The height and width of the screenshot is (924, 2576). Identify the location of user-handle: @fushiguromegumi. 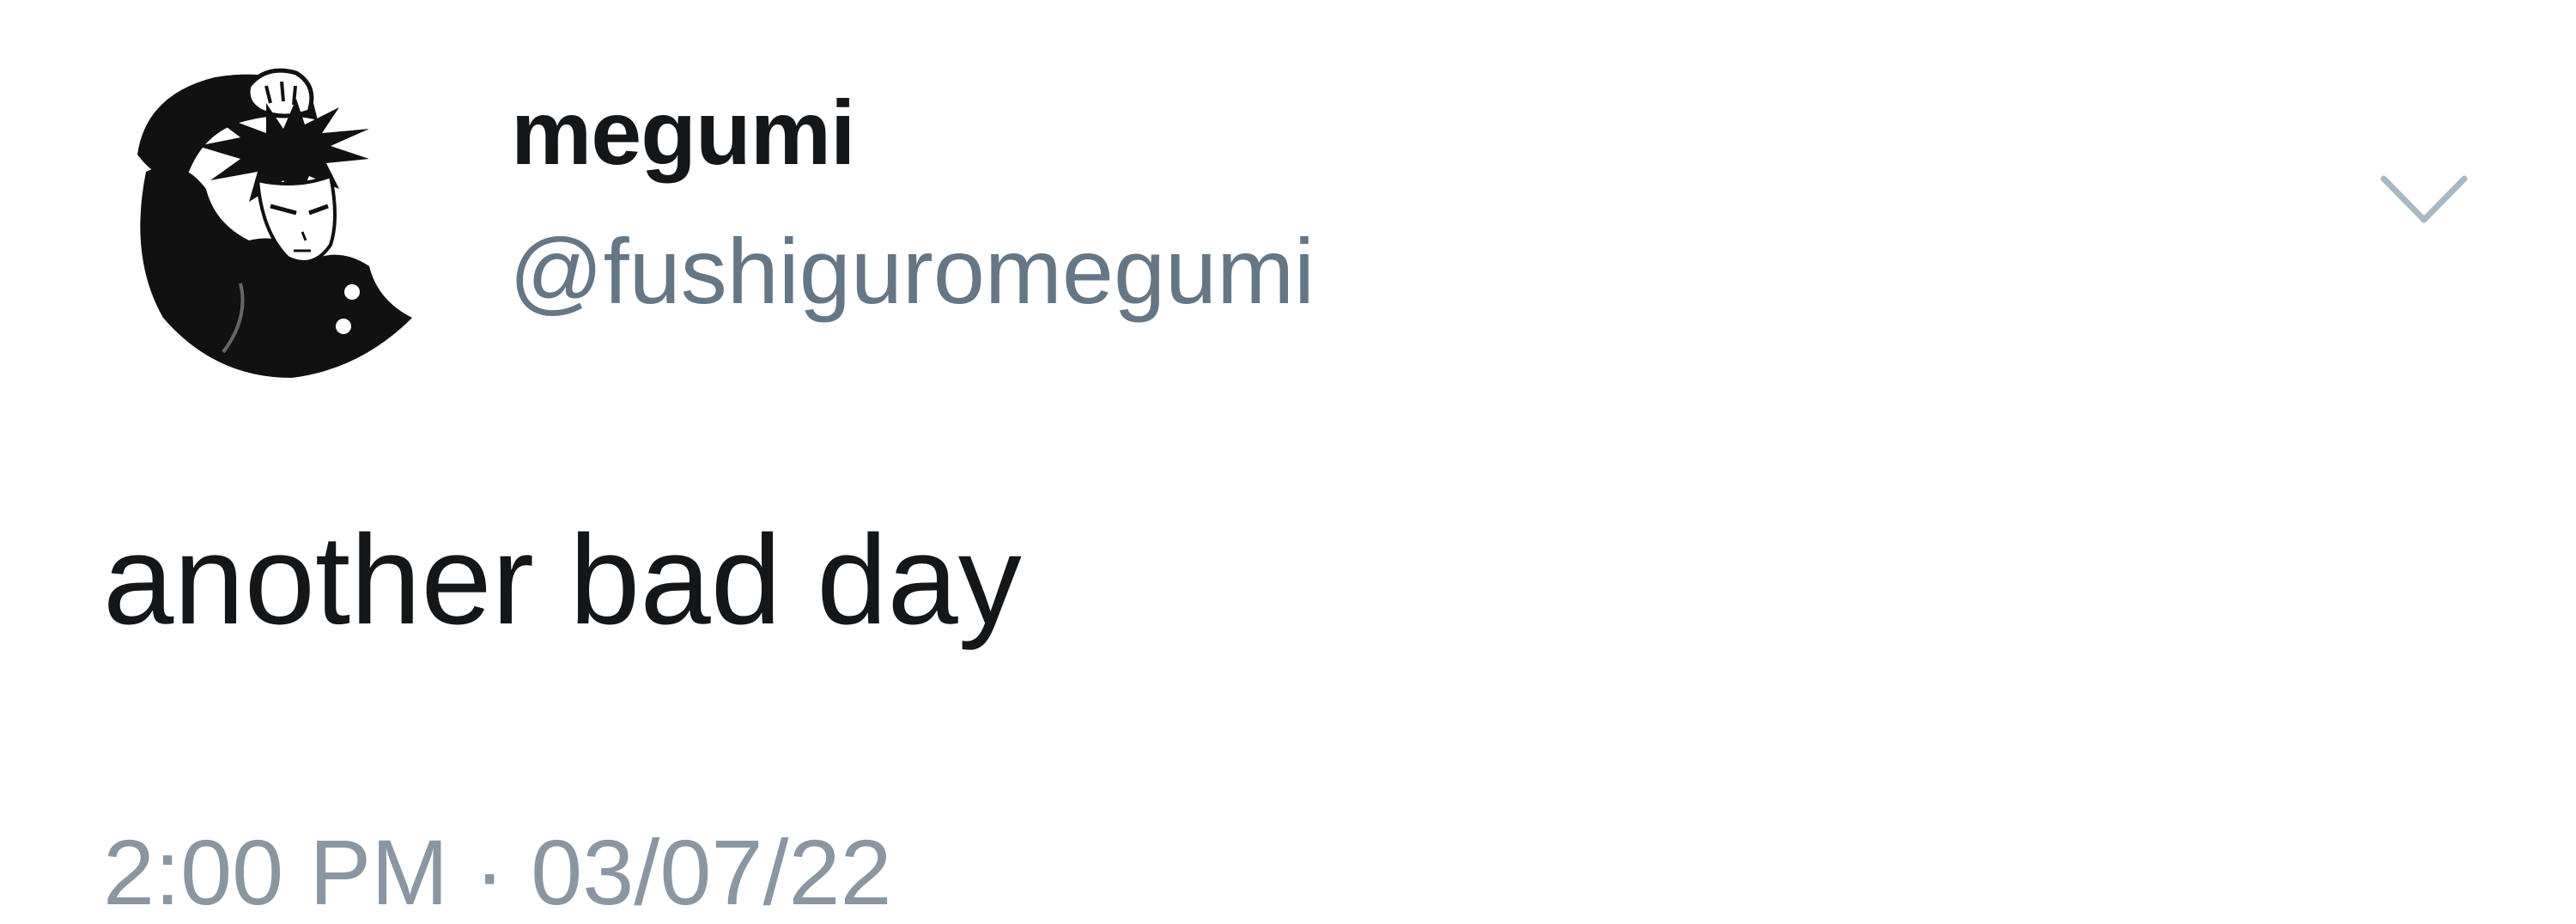
(912, 271).